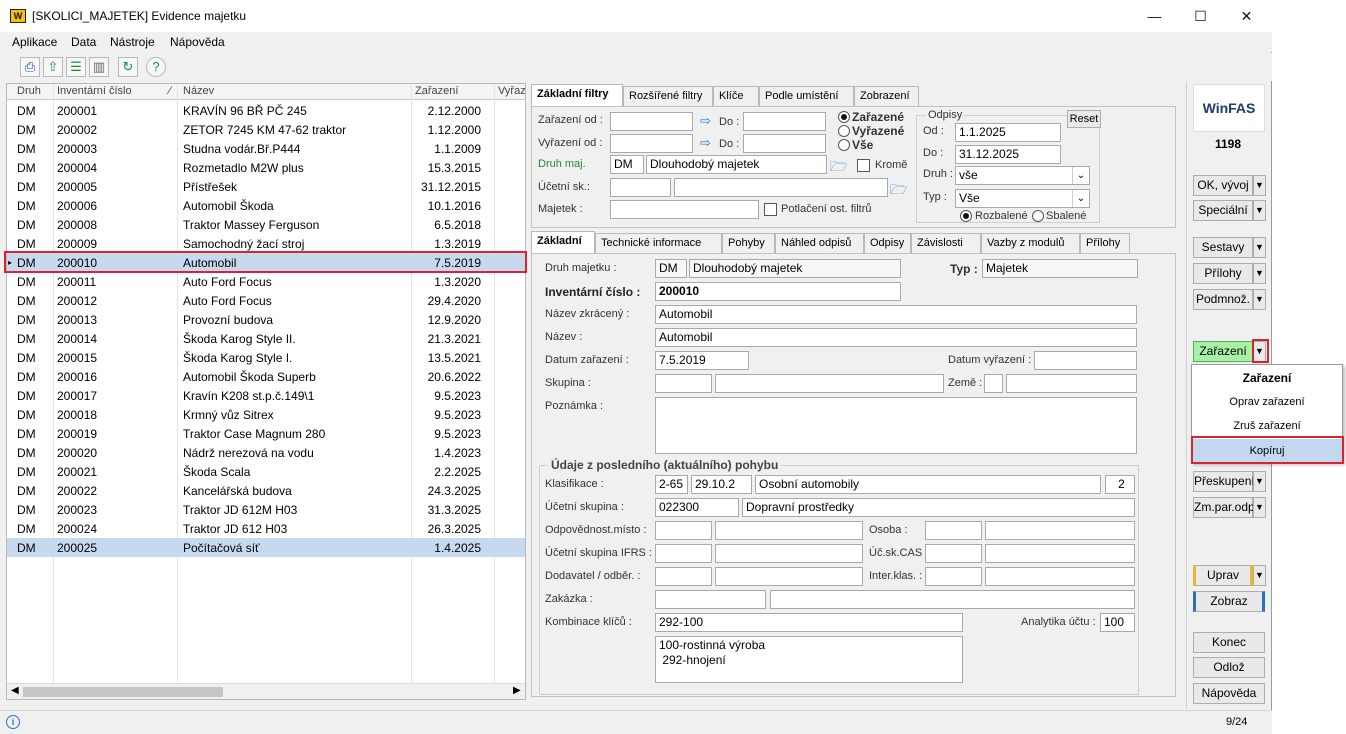 This screenshot has width=1346, height=734. What do you see at coordinates (266, 376) in the screenshot?
I see `table-row: DM 200016 Automobil Škoda Superb 20.6.2022` at bounding box center [266, 376].